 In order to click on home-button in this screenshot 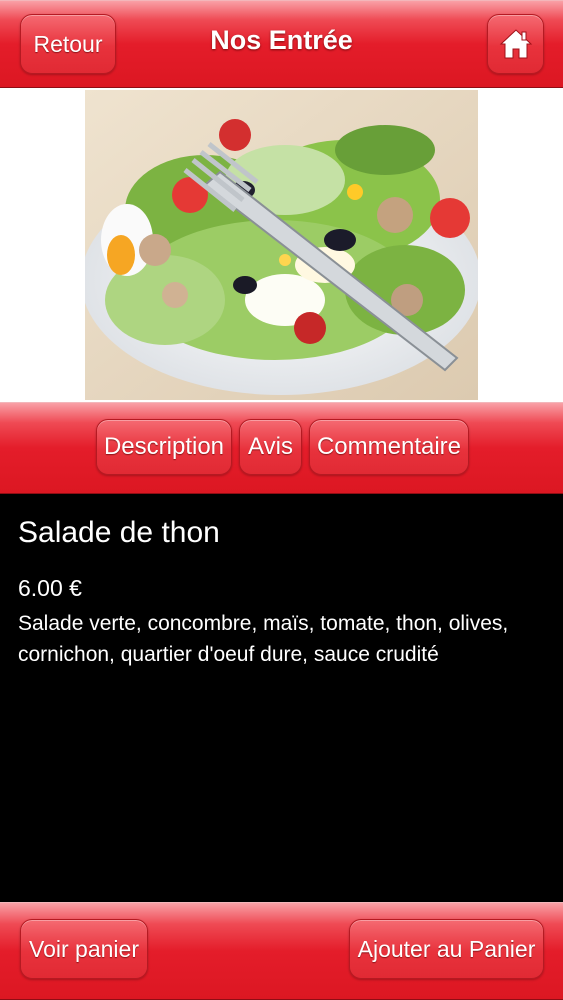, I will do `click(515, 44)`.